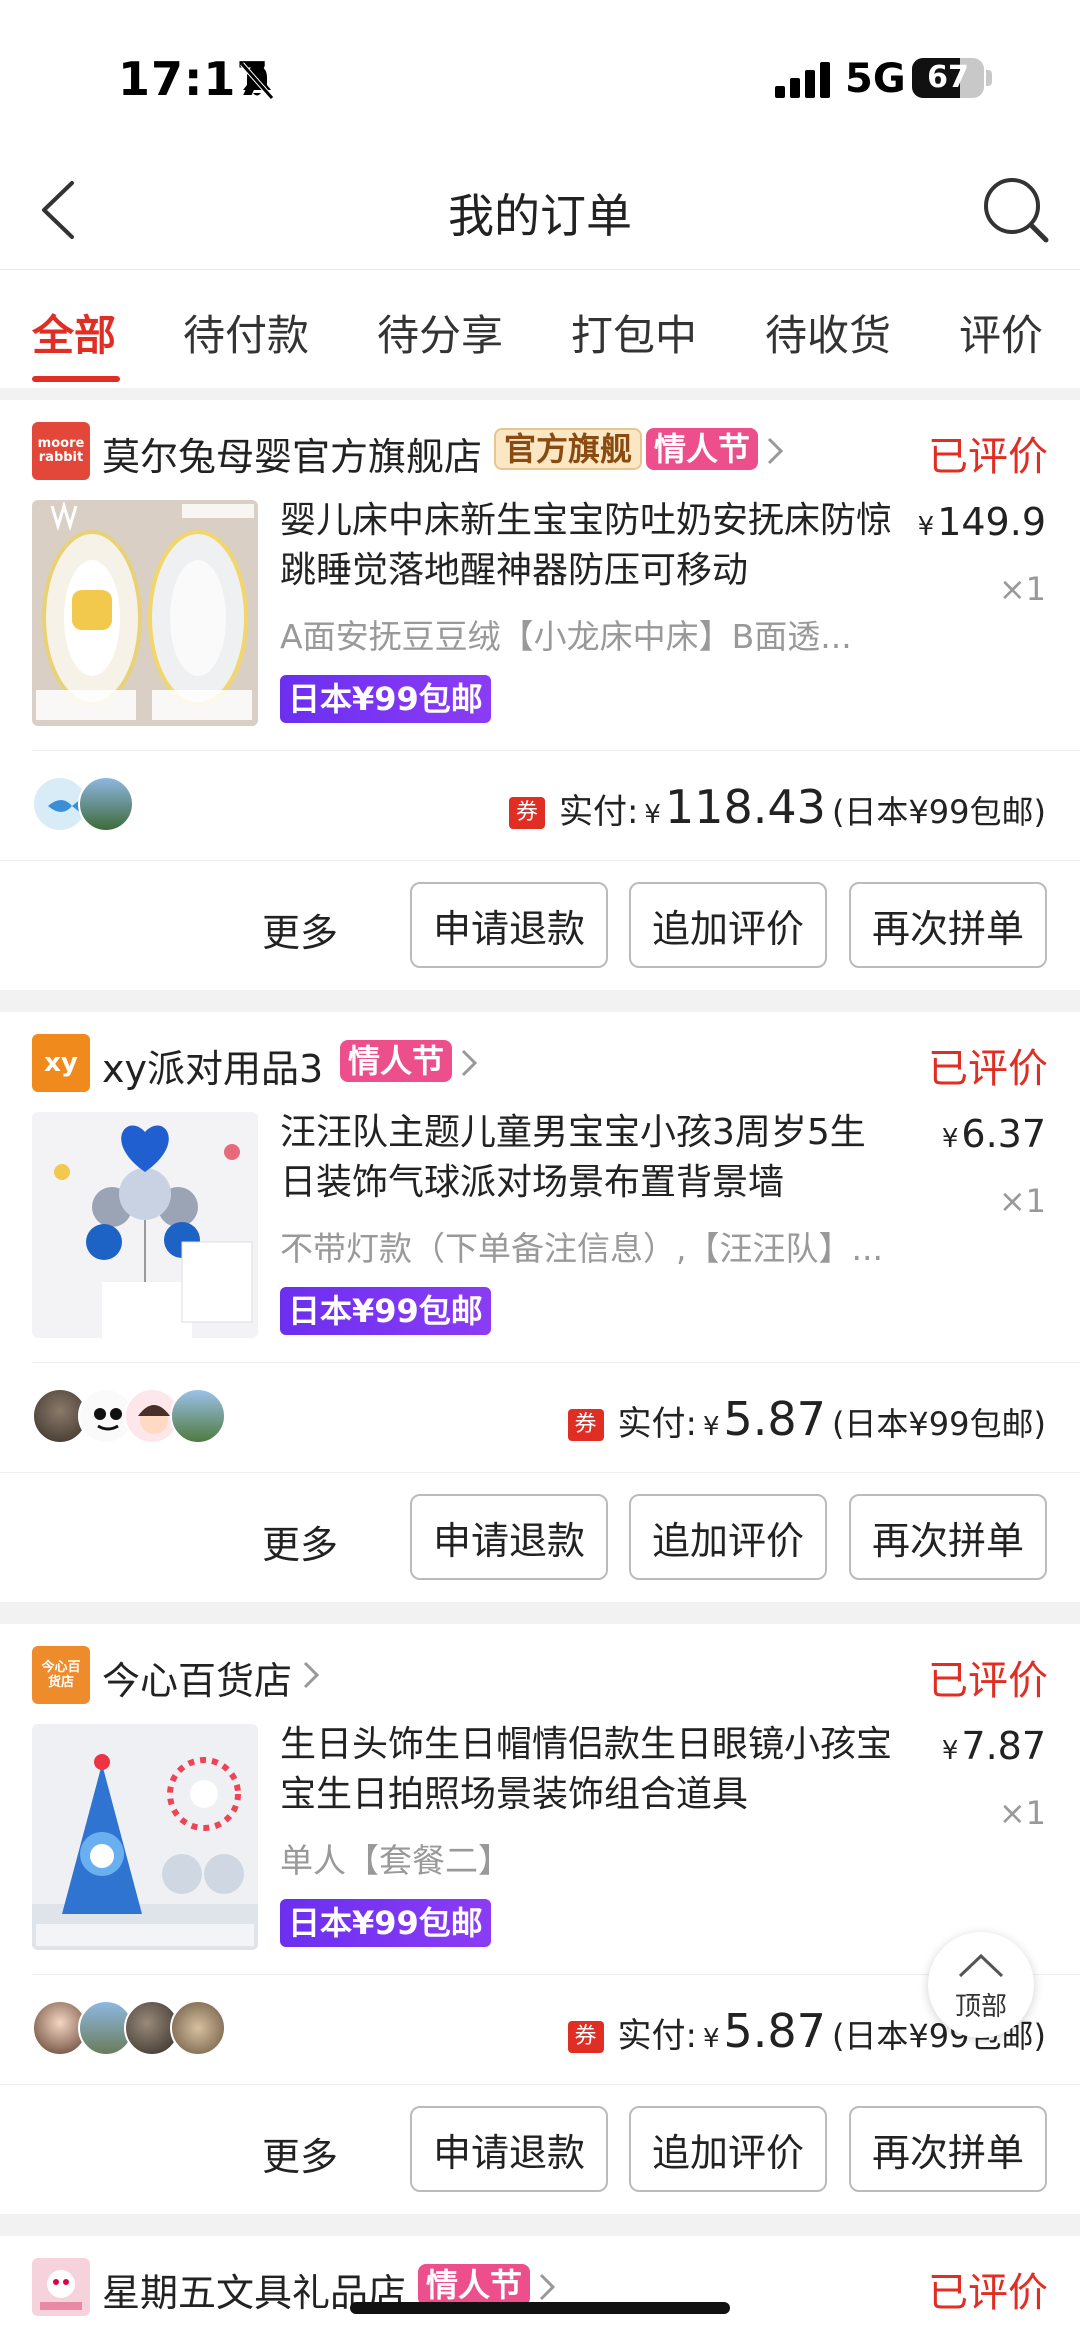  What do you see at coordinates (257, 81) in the screenshot?
I see `bell-muted-icon` at bounding box center [257, 81].